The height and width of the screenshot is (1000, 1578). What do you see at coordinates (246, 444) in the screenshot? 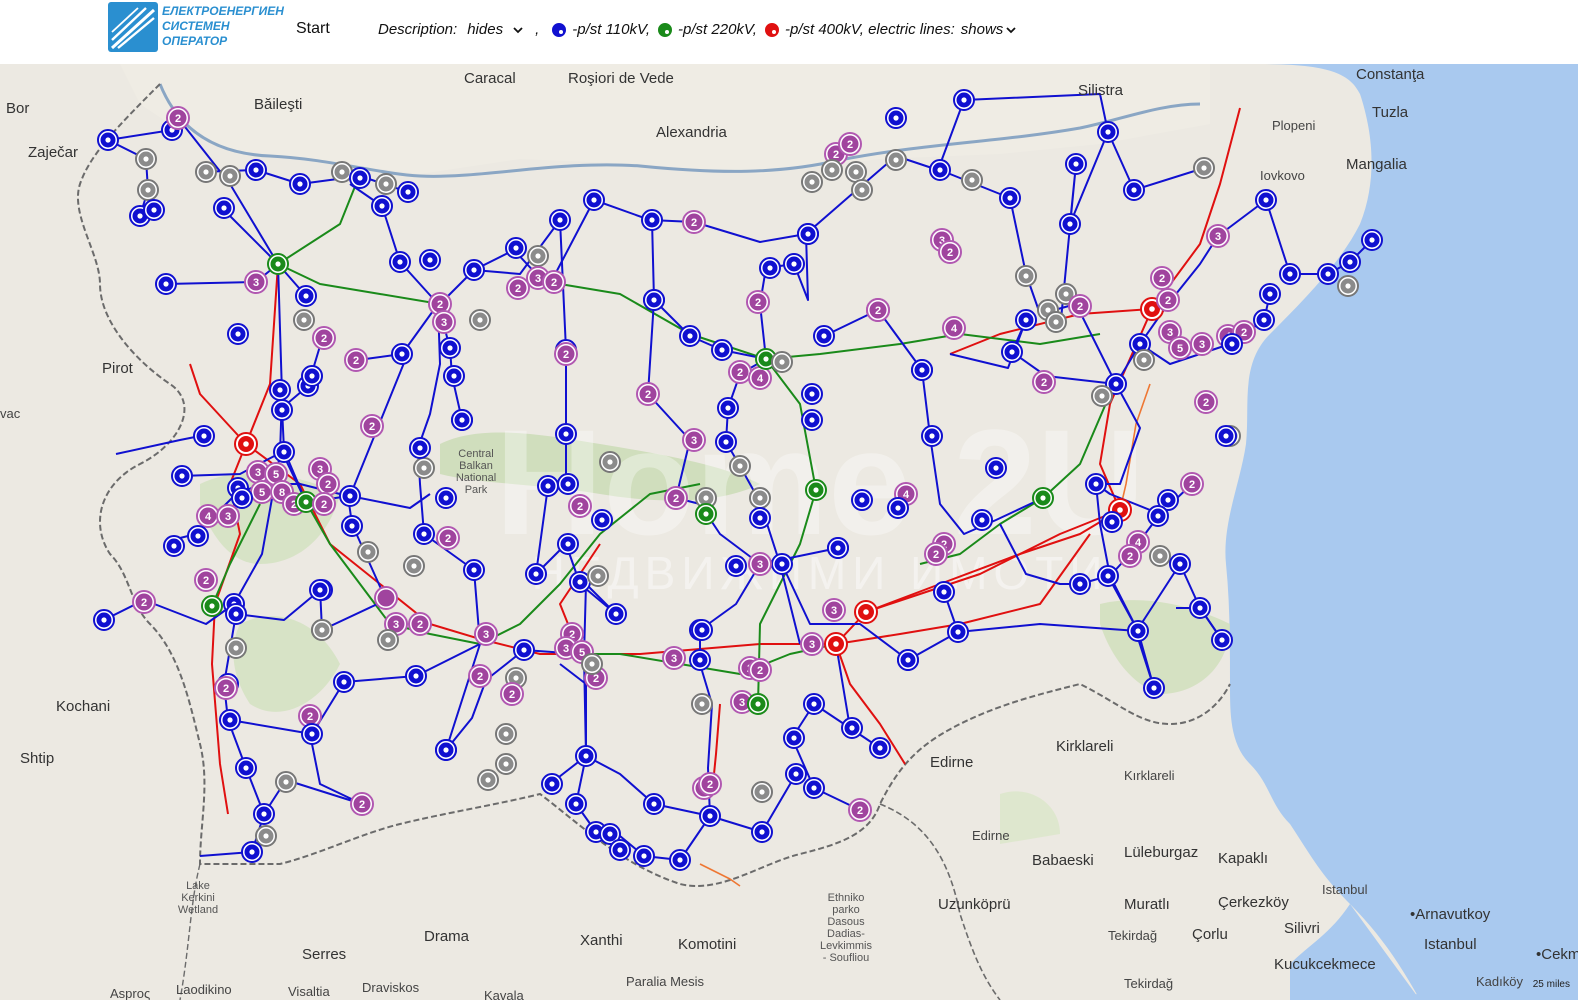
I see `substation-400-icon` at bounding box center [246, 444].